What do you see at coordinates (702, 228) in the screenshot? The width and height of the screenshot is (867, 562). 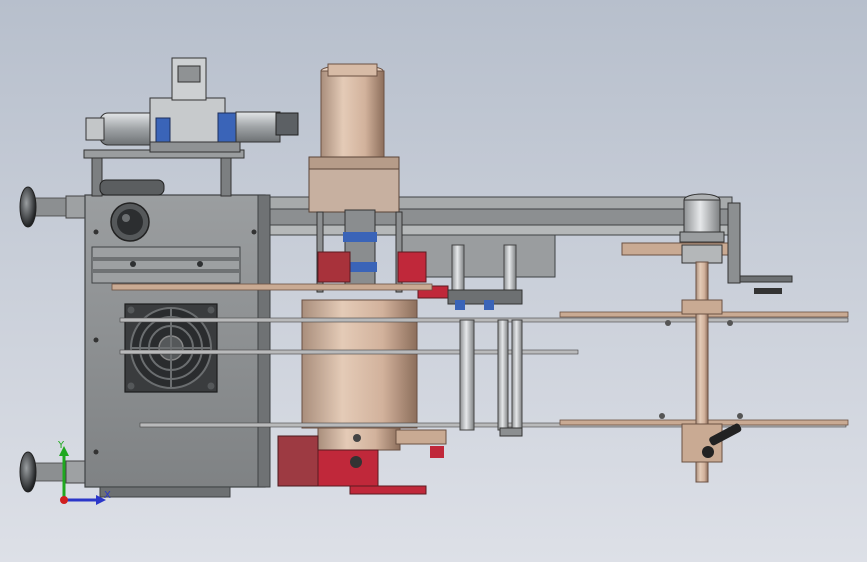 I see `right-pulley` at bounding box center [702, 228].